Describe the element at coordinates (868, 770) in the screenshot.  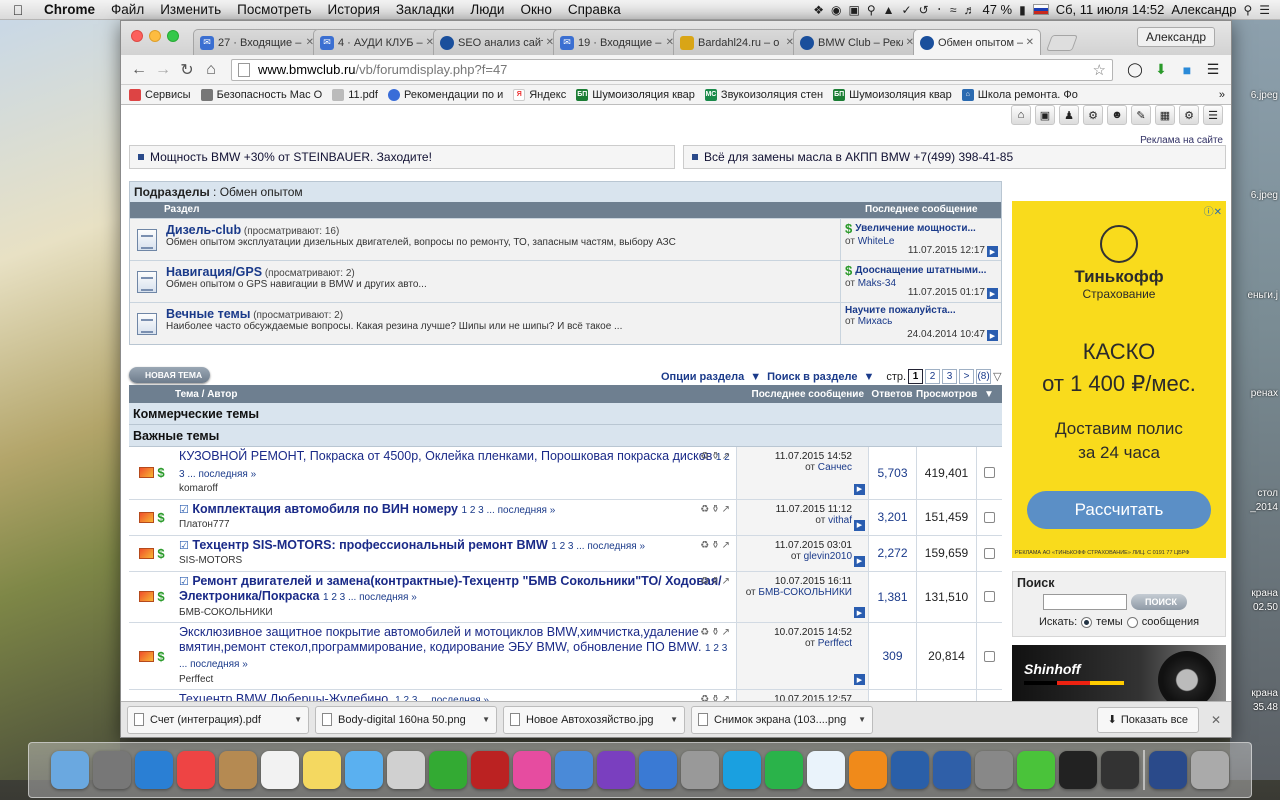
I see `vlc-icon` at that location.